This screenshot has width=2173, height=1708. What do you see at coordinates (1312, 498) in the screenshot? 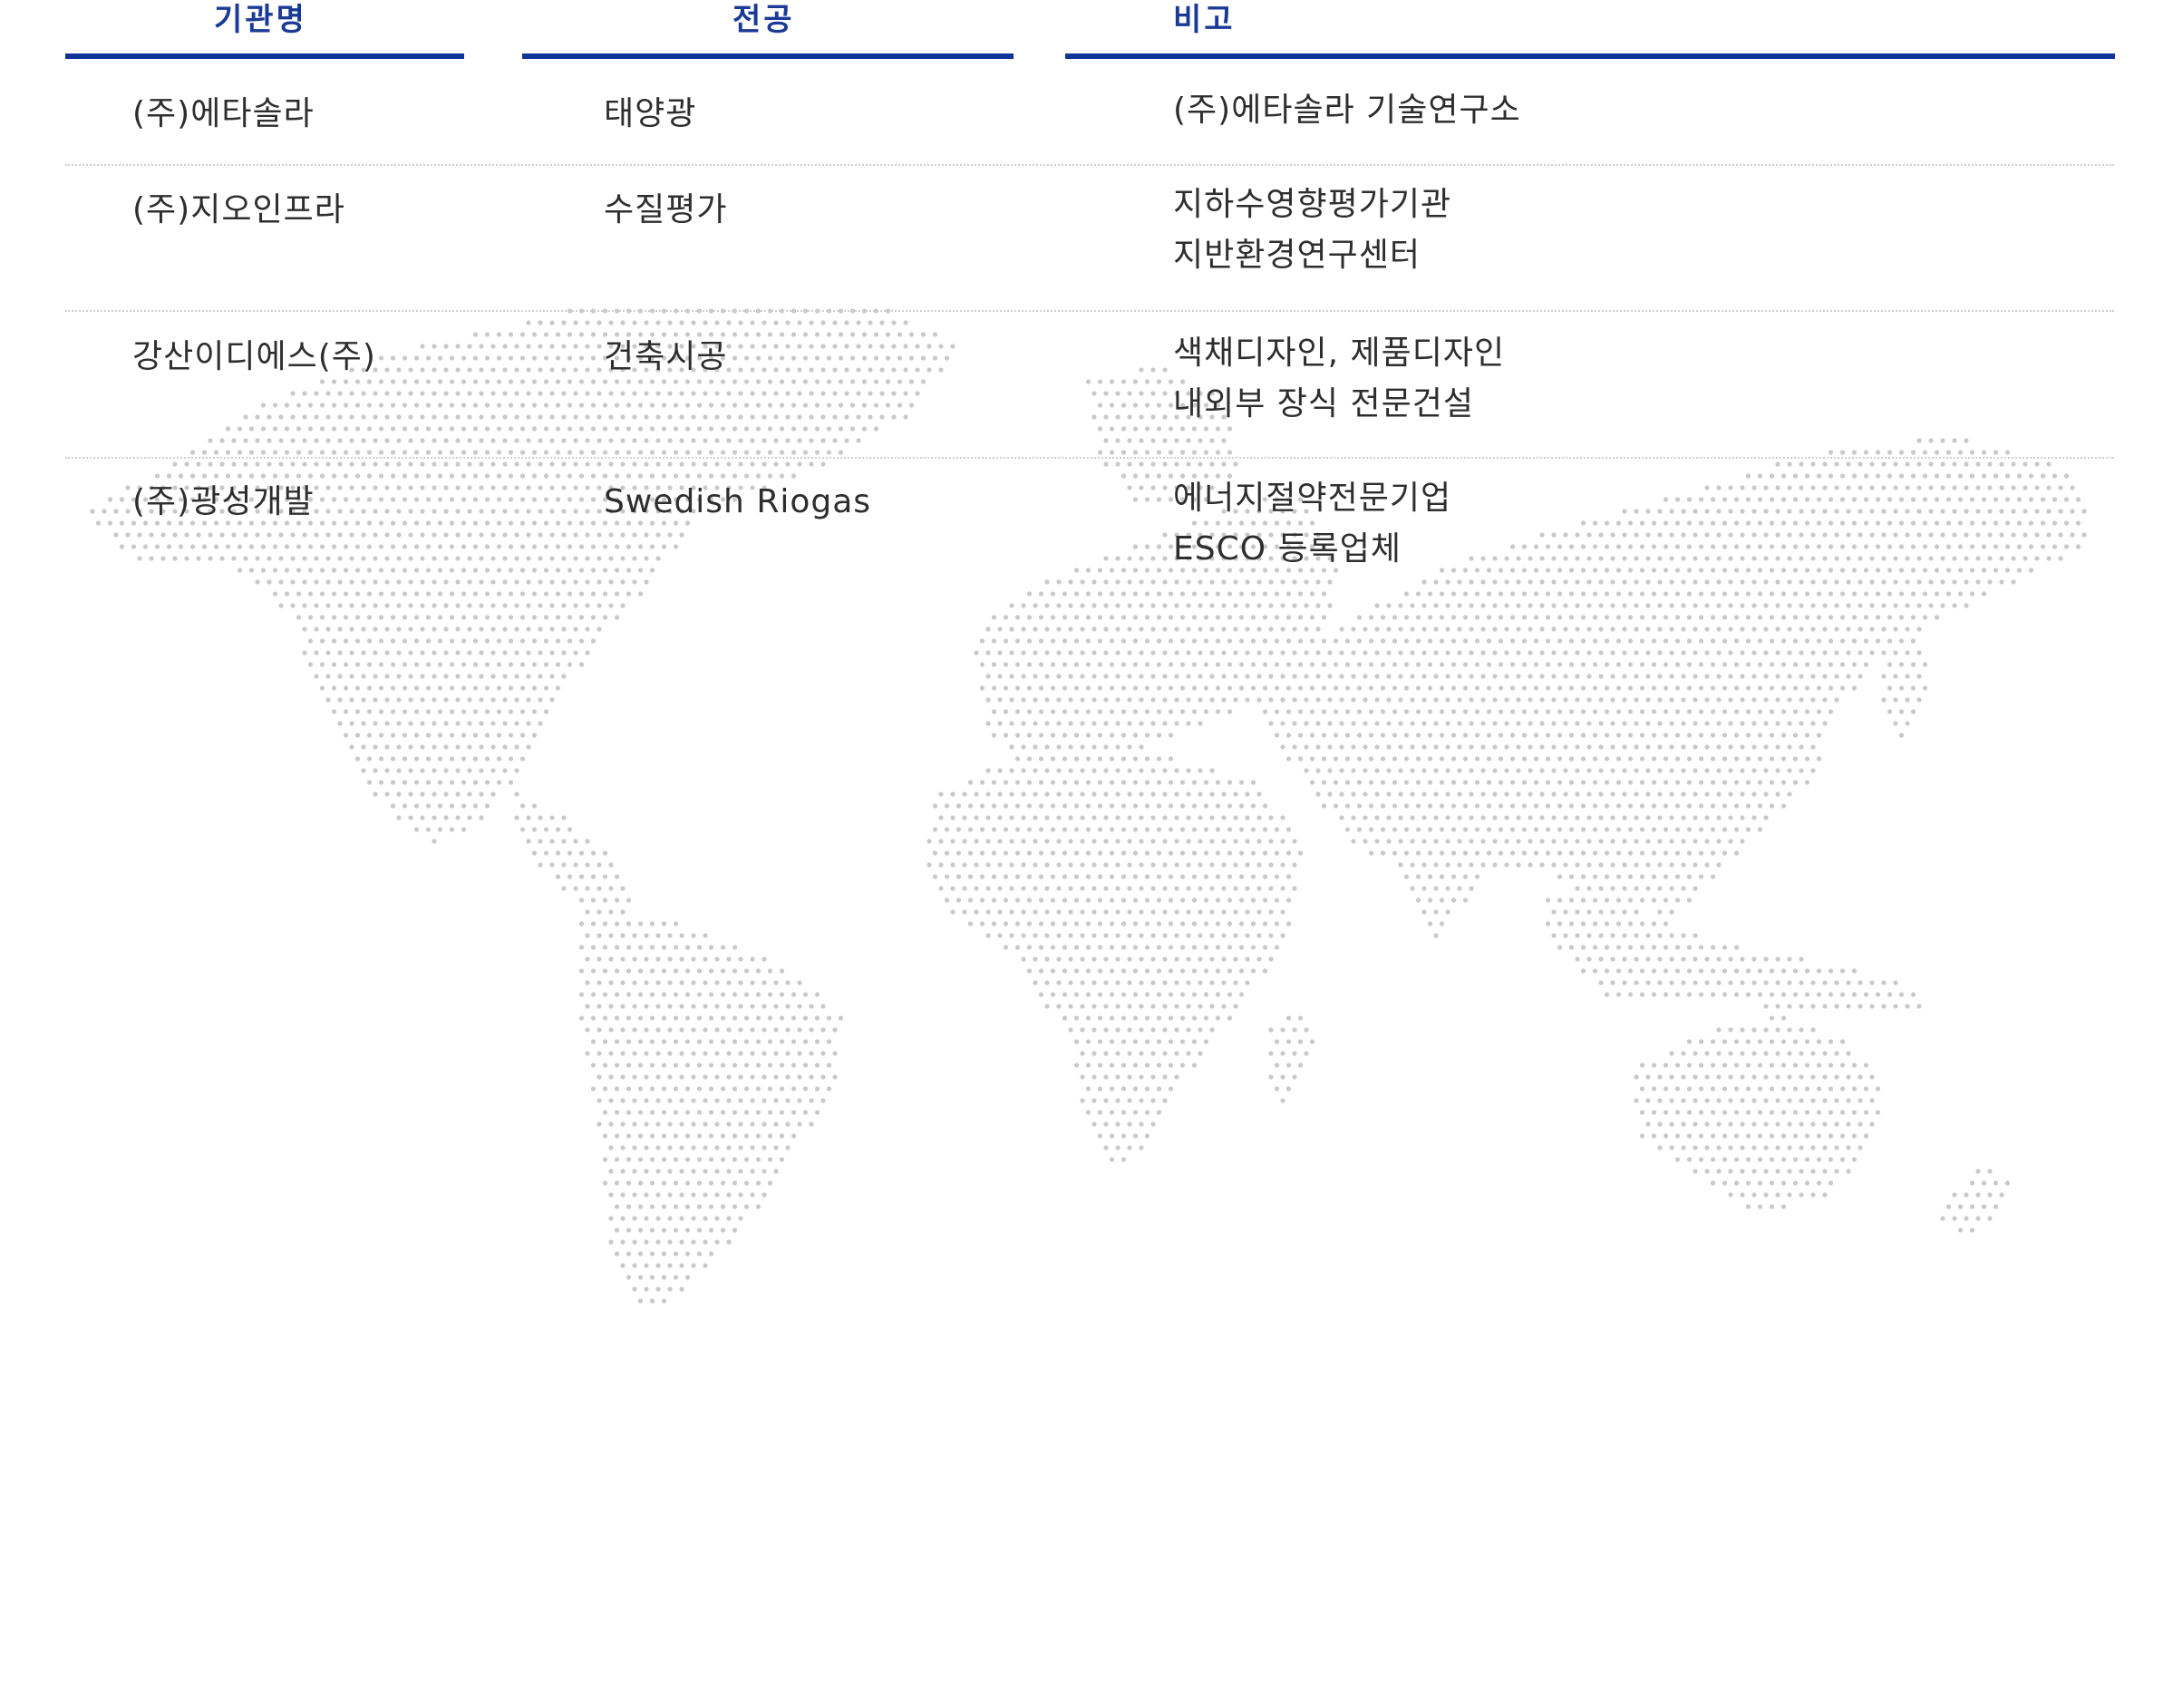
I see `row-4-note-line-1: 에너지절약전문기업` at bounding box center [1312, 498].